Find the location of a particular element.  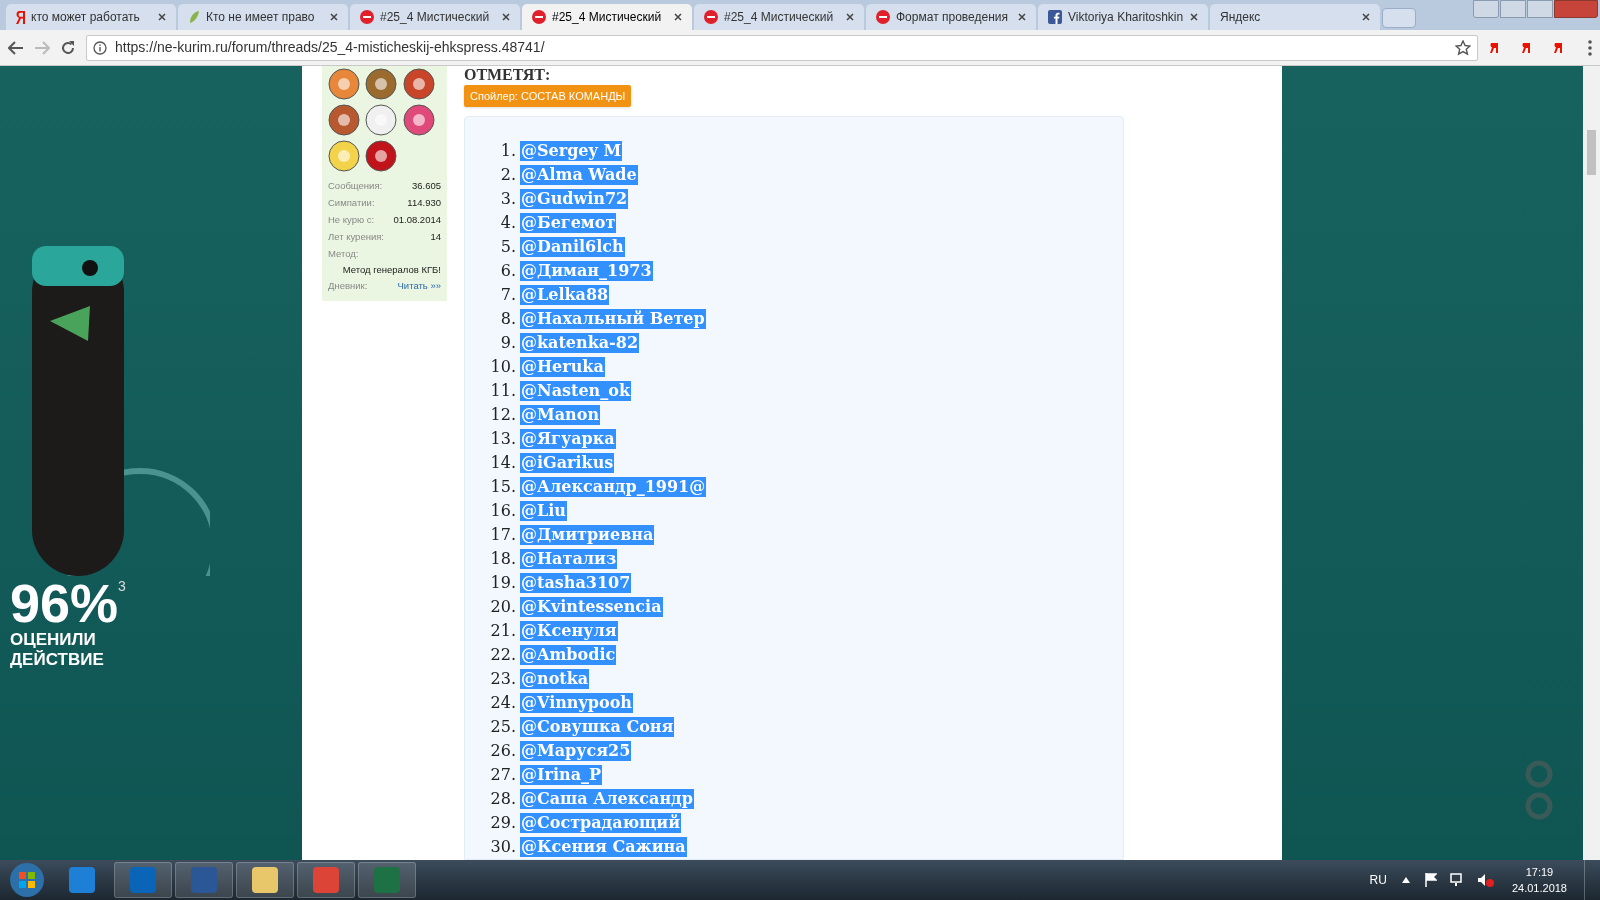

list-number: 29. is located at coordinates (503, 823).